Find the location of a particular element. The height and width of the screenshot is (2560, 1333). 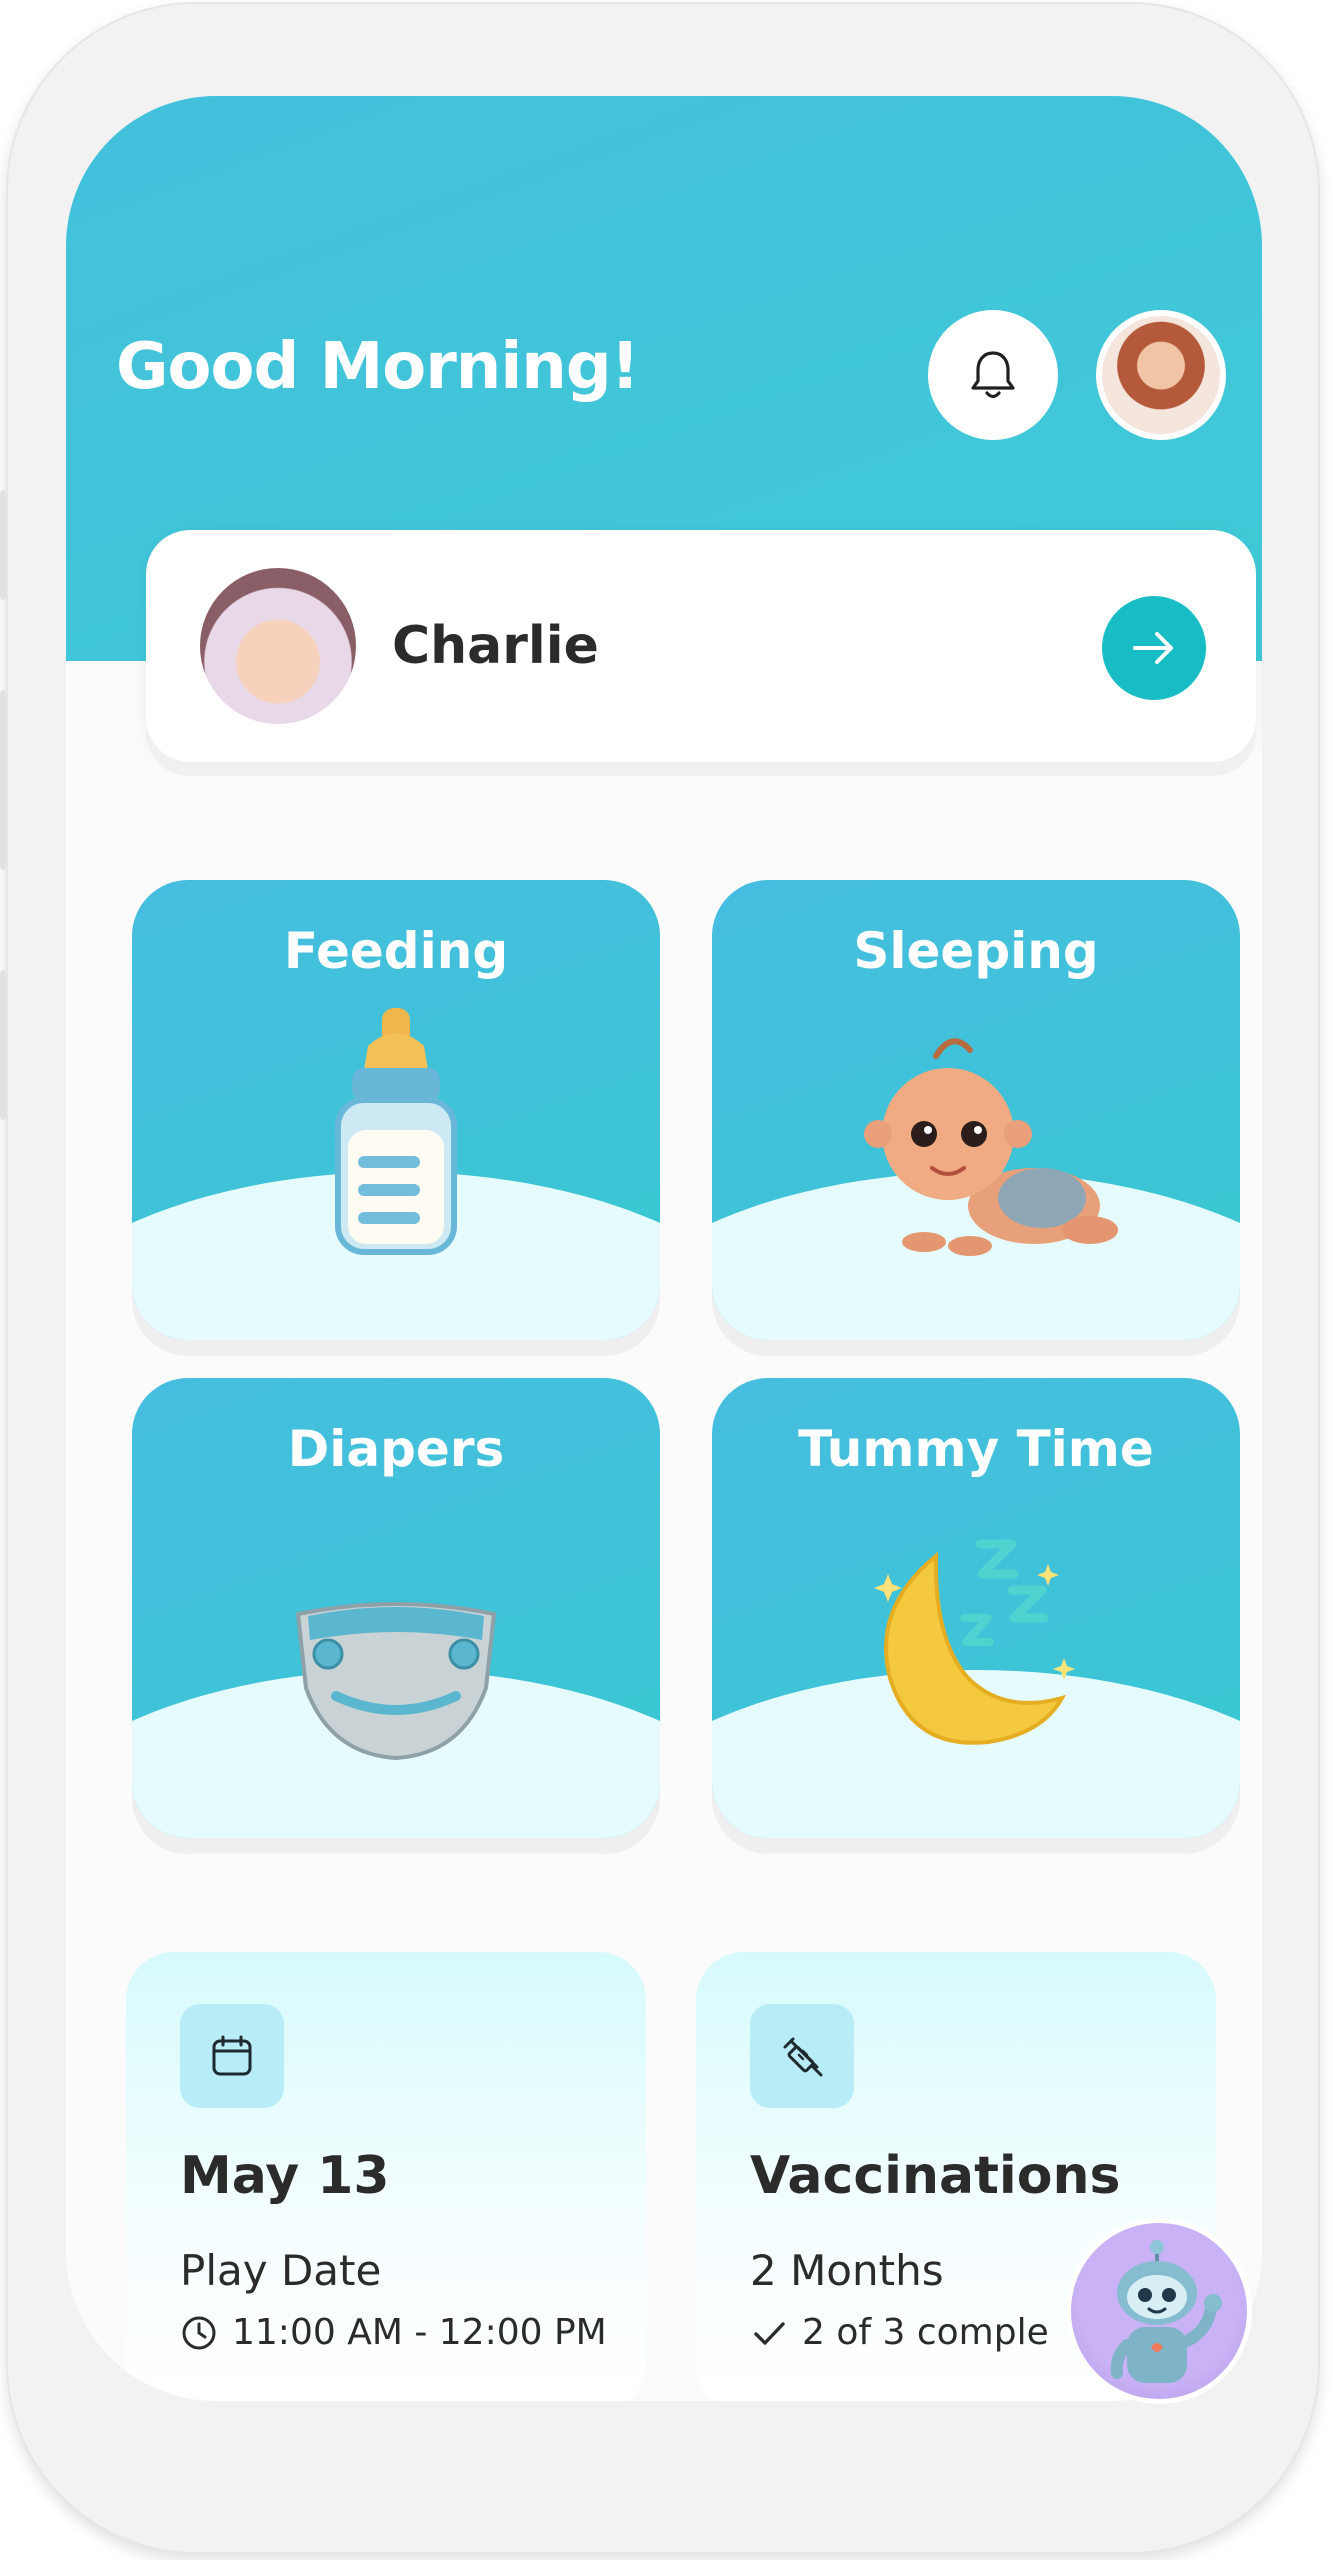

baby-name: Charlie is located at coordinates (495, 646).